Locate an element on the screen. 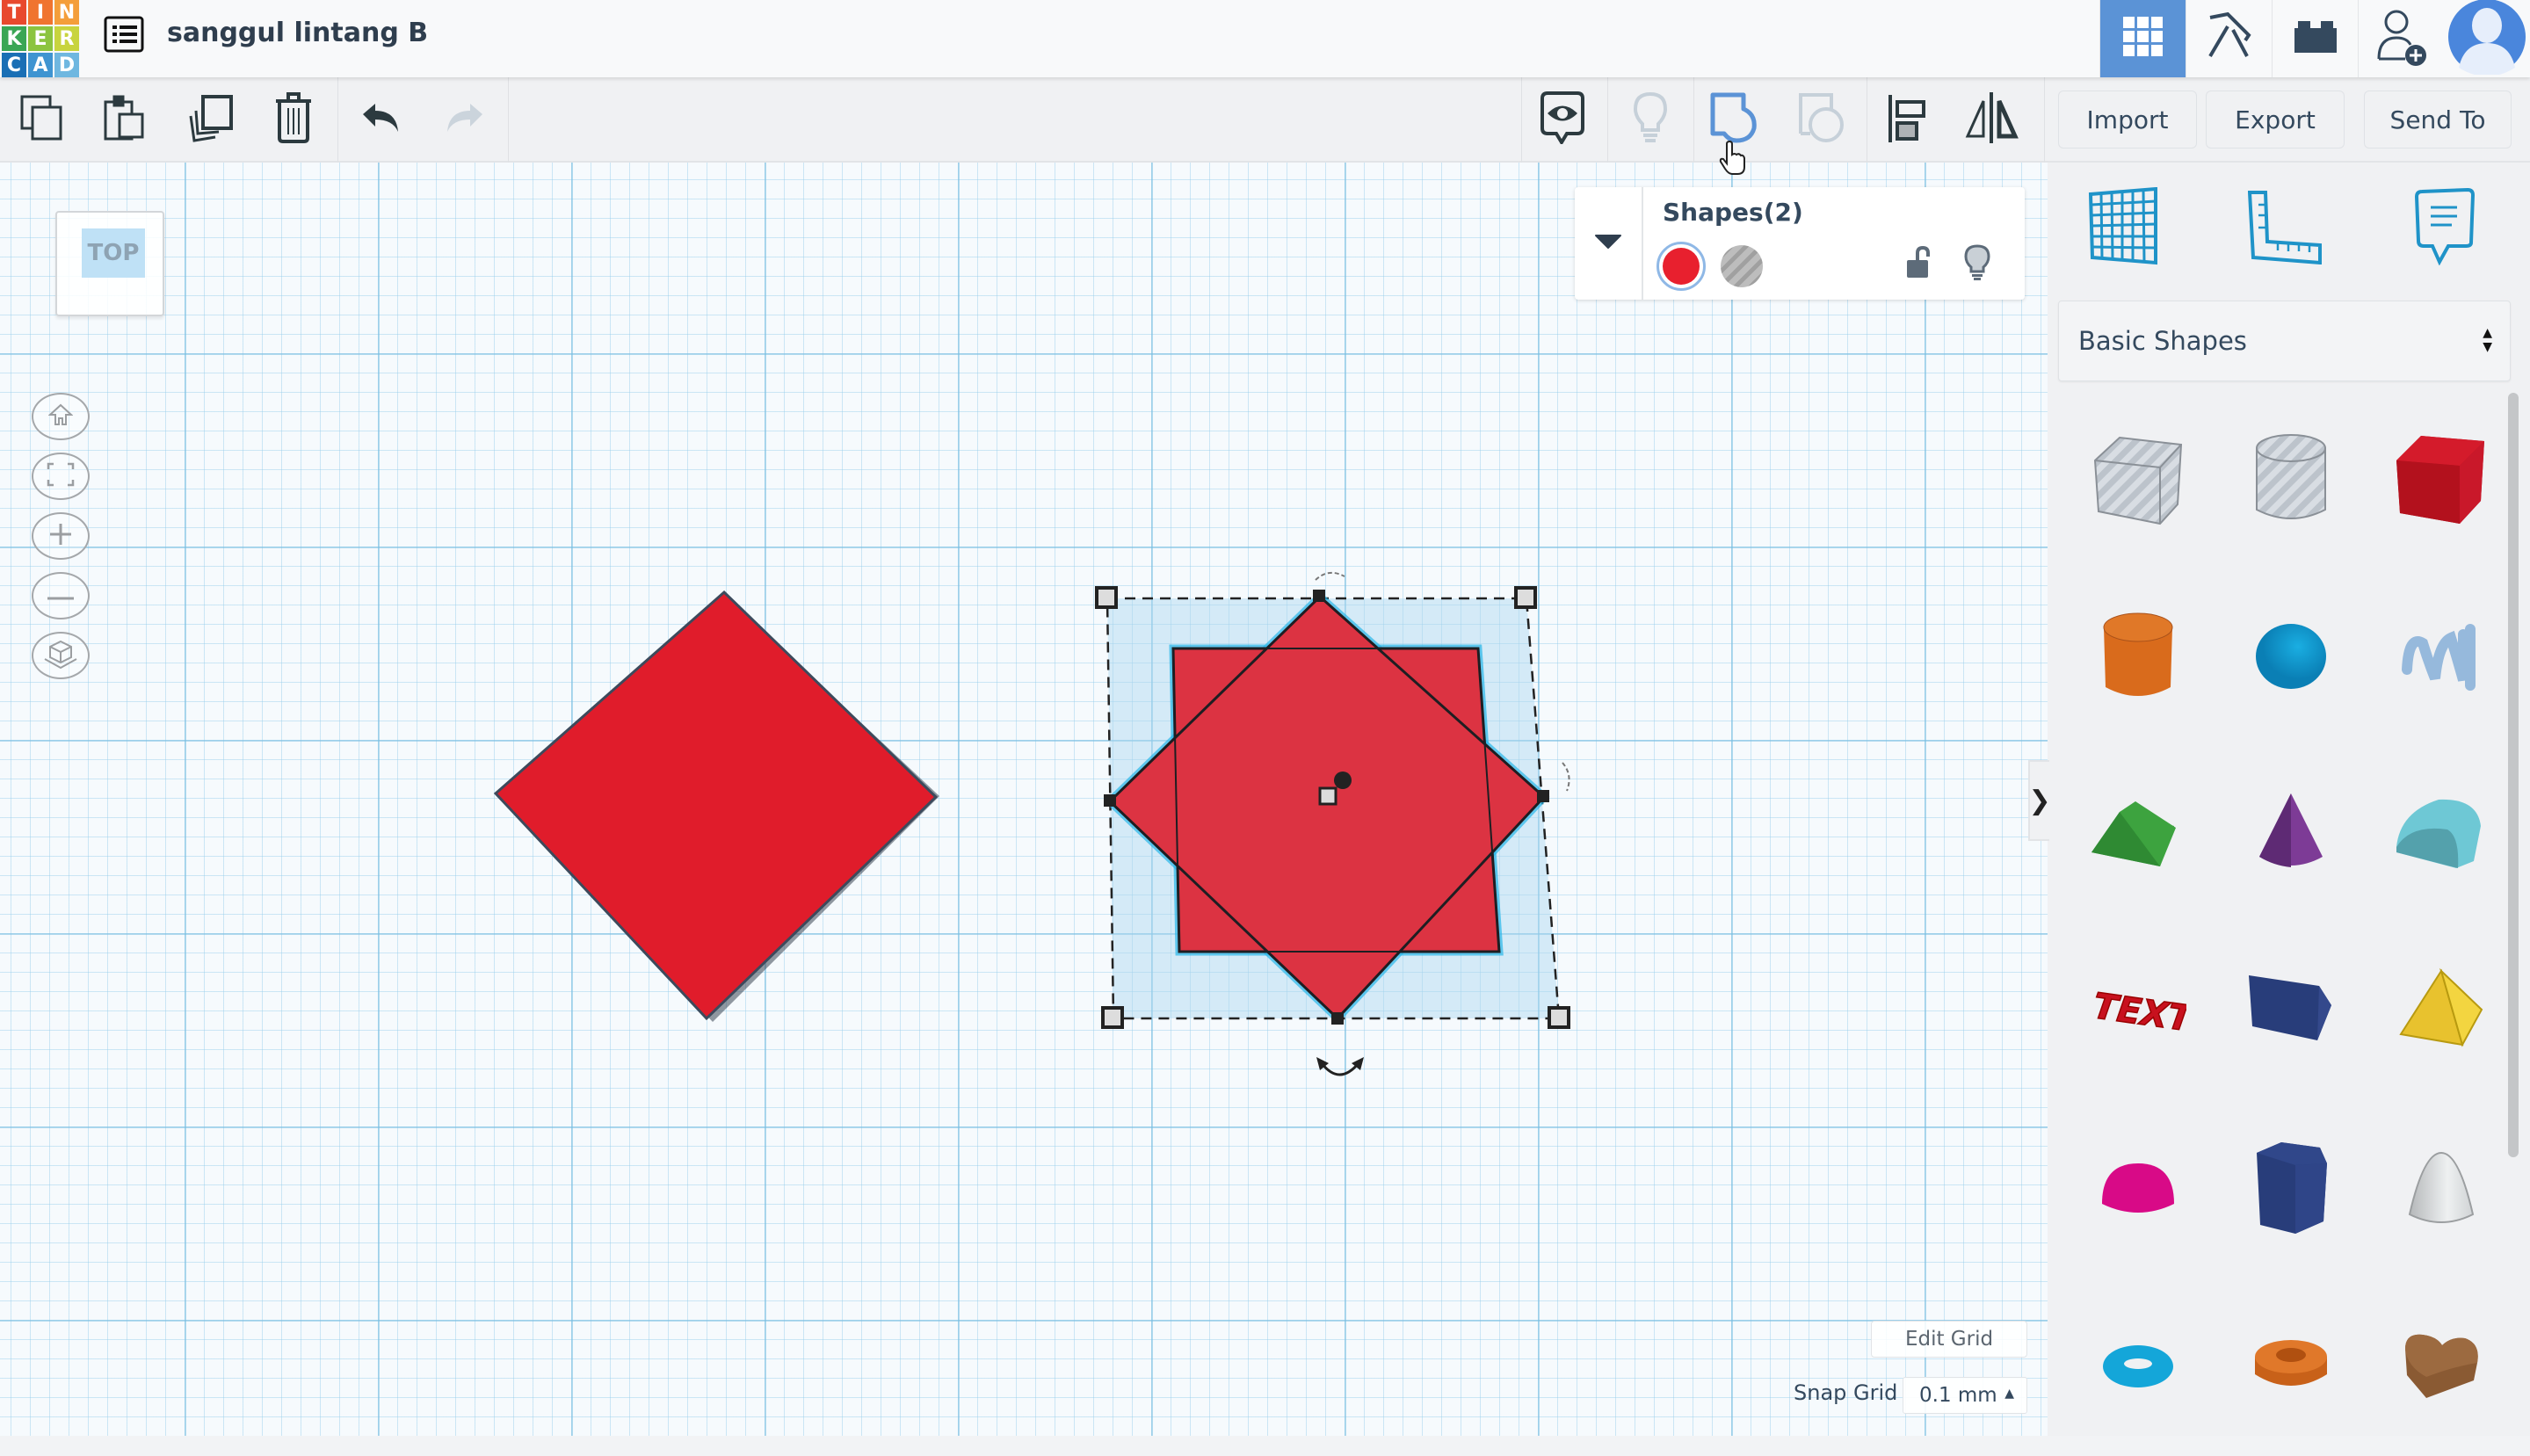 This screenshot has height=1456, width=2530. copy-button is located at coordinates (43, 119).